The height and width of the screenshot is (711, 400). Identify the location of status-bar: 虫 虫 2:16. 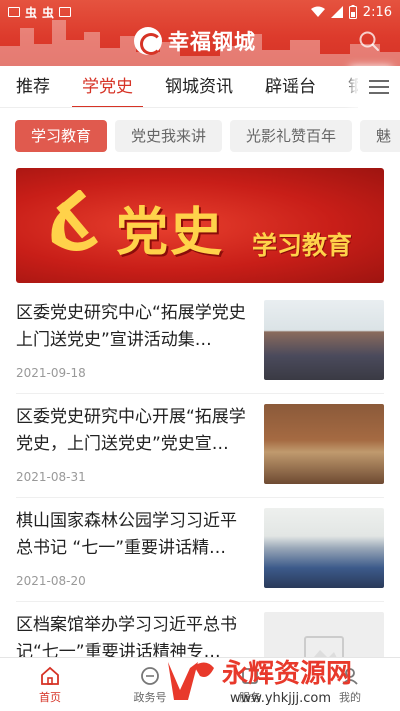
(200, 12).